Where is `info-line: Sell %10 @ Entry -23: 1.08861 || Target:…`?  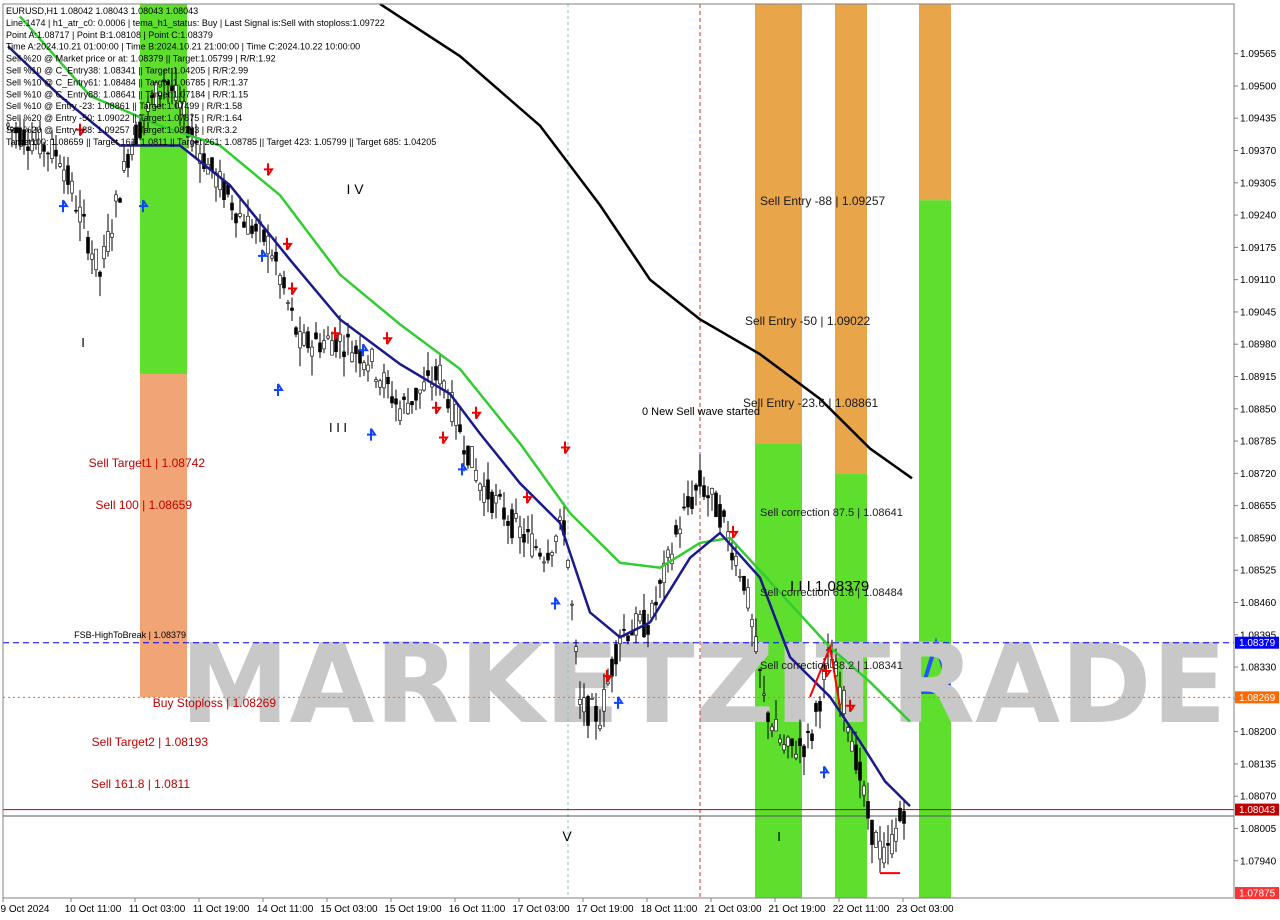
info-line: Sell %10 @ Entry -23: 1.08861 || Target:… is located at coordinates (124, 106).